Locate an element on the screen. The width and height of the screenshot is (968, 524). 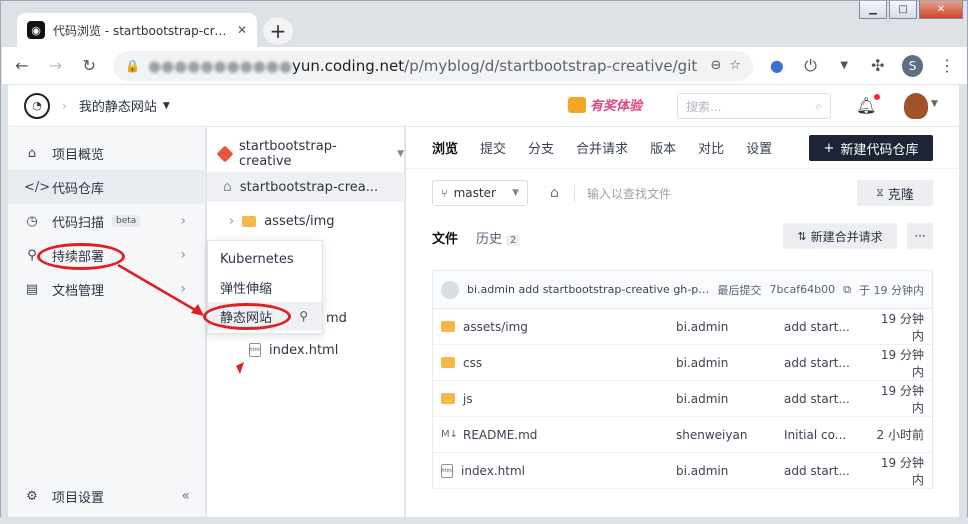
tree-item: › assets/img is located at coordinates (306, 221).